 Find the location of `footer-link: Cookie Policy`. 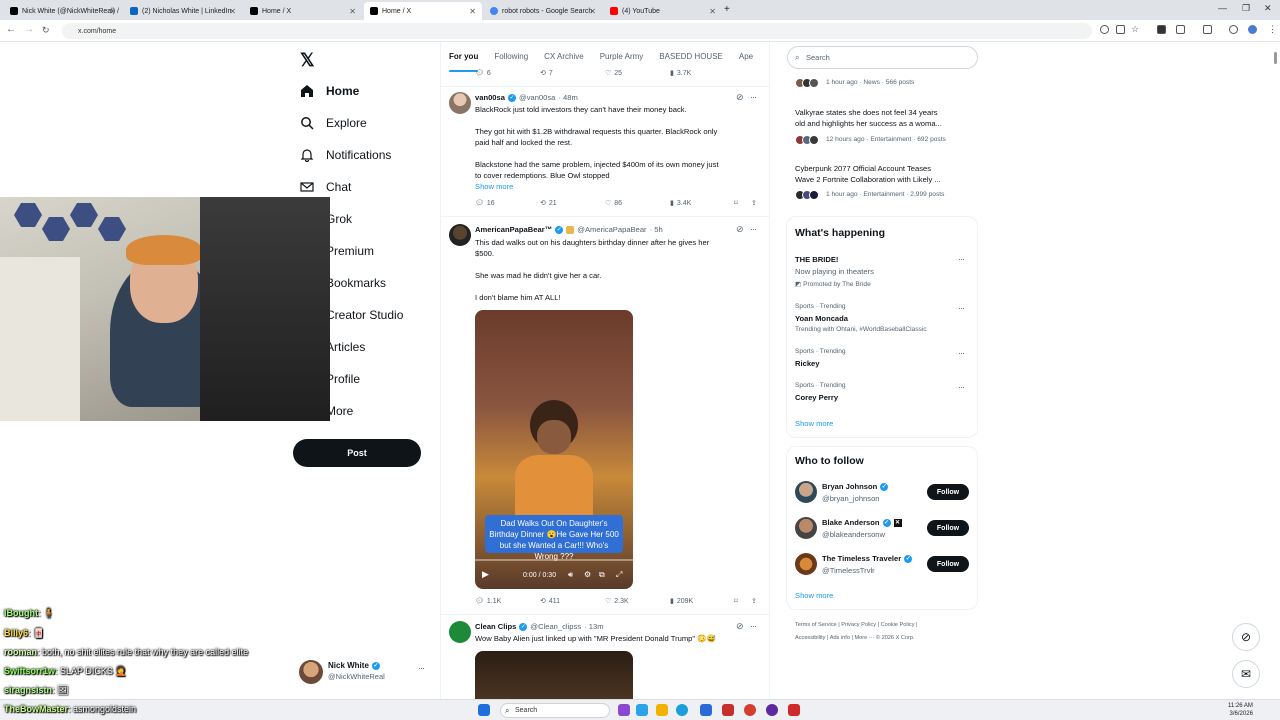

footer-link: Cookie Policy is located at coordinates (898, 625).